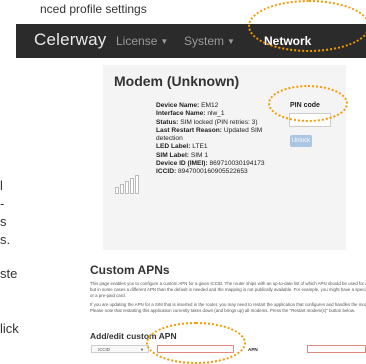  Describe the element at coordinates (129, 184) in the screenshot. I see `signal-strength-icon` at that location.